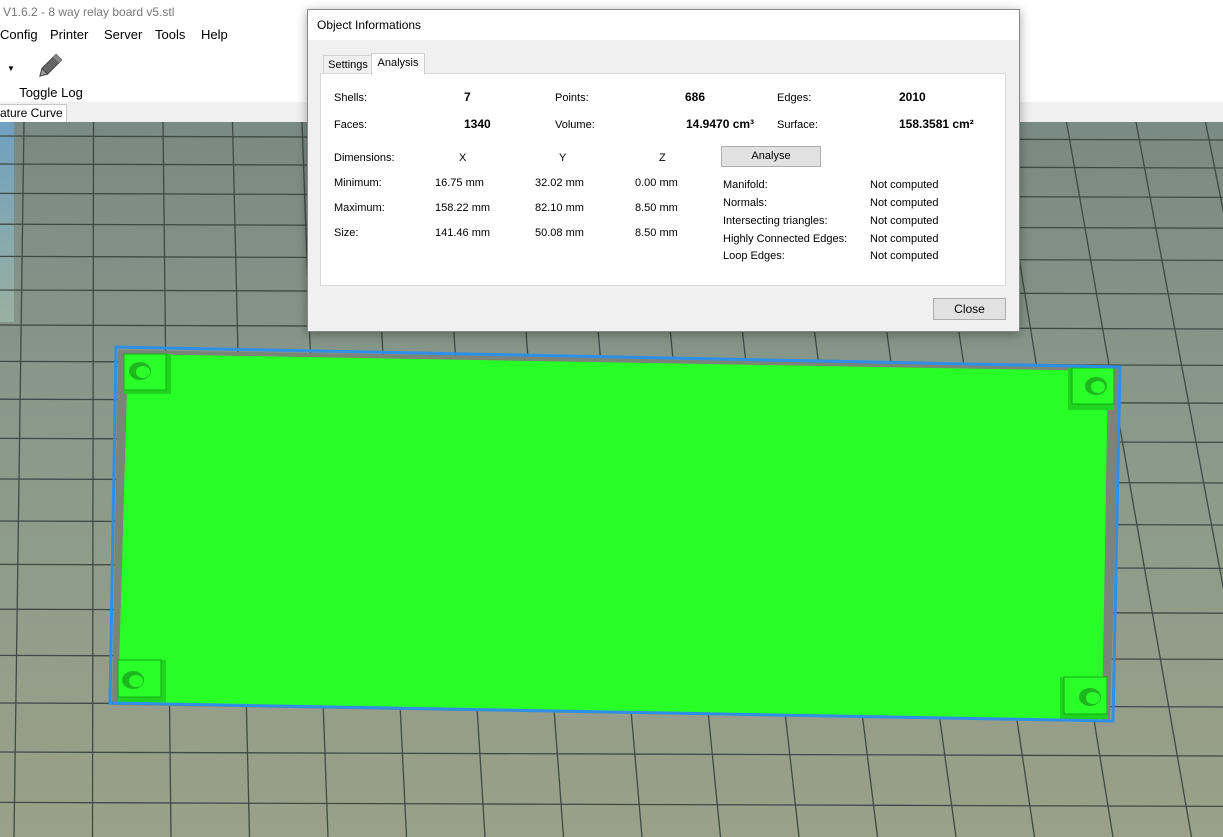 Image resolution: width=1223 pixels, height=837 pixels. What do you see at coordinates (695, 97) in the screenshot?
I see `points-value: 686` at bounding box center [695, 97].